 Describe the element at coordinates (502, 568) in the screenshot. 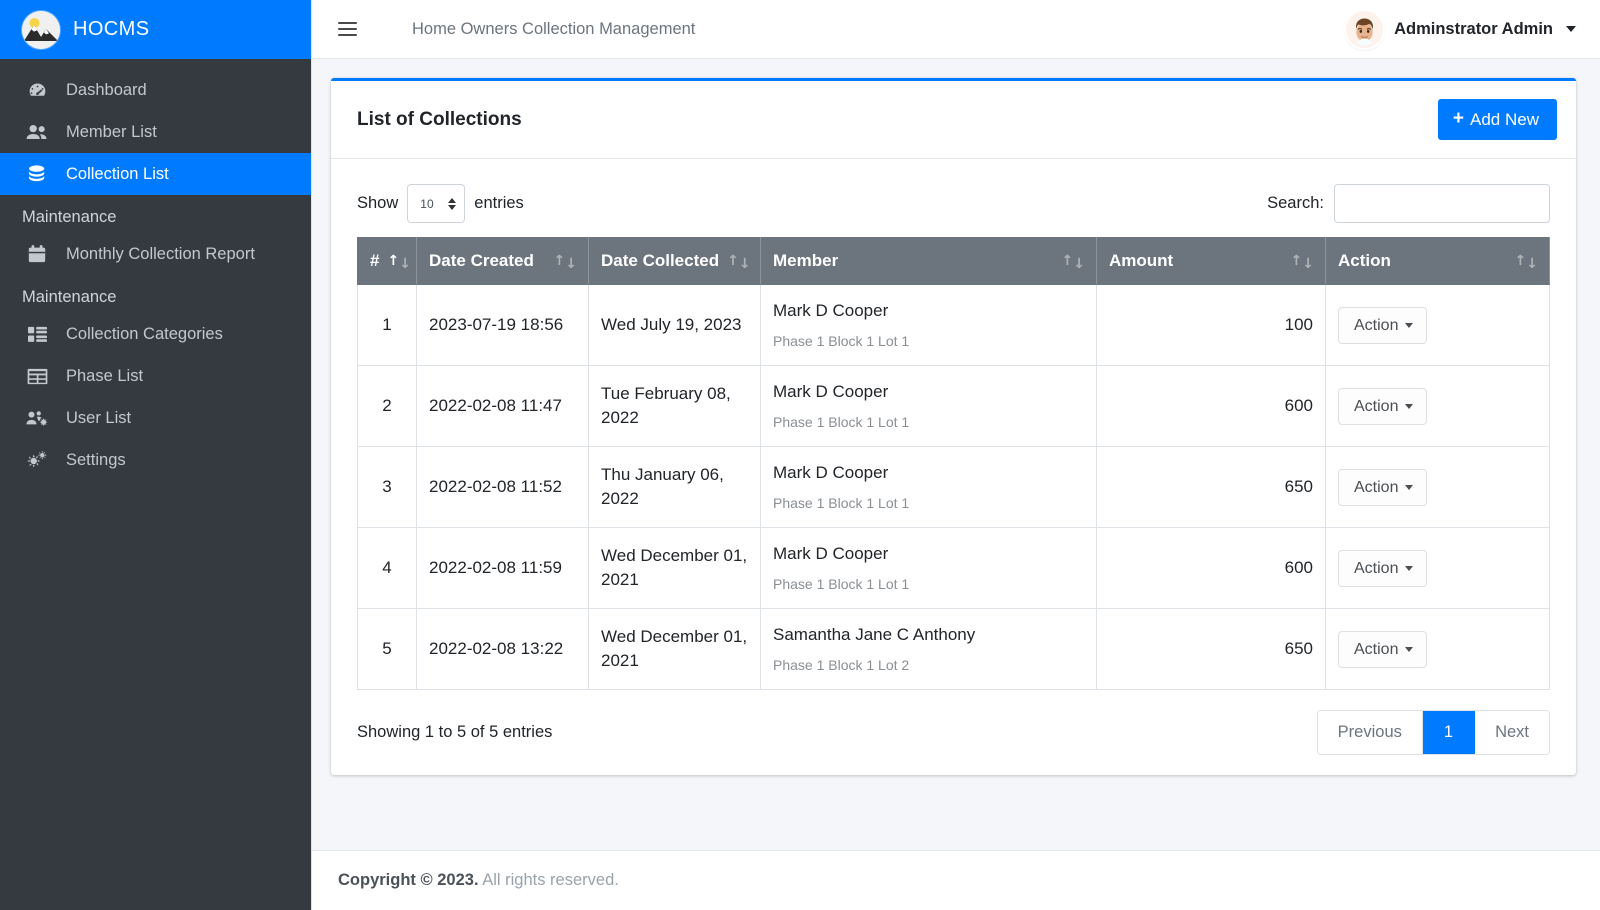

I see `cell-date-created: 2022-02-08 11:59` at that location.